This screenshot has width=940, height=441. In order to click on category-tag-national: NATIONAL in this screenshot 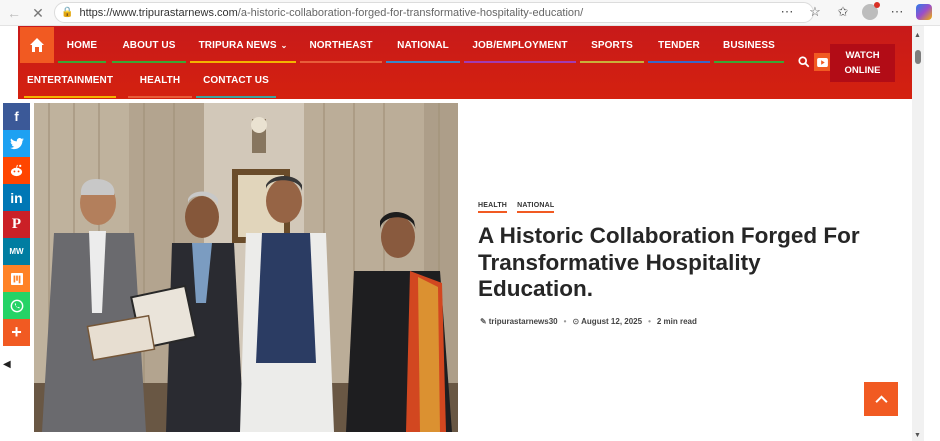, I will do `click(536, 207)`.